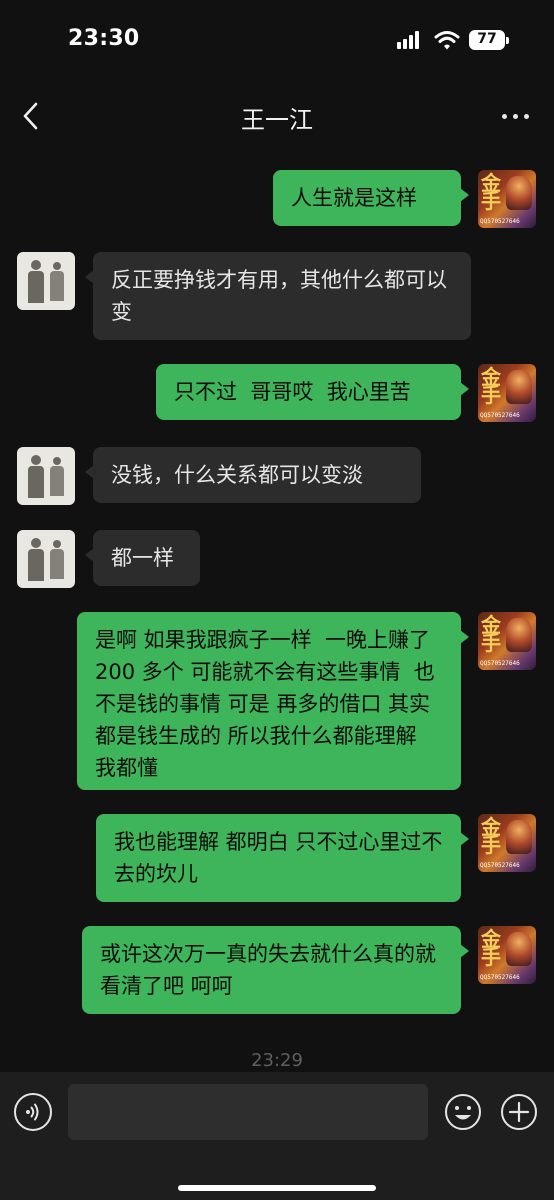 This screenshot has width=554, height=1200. I want to click on emoji-button, so click(463, 1112).